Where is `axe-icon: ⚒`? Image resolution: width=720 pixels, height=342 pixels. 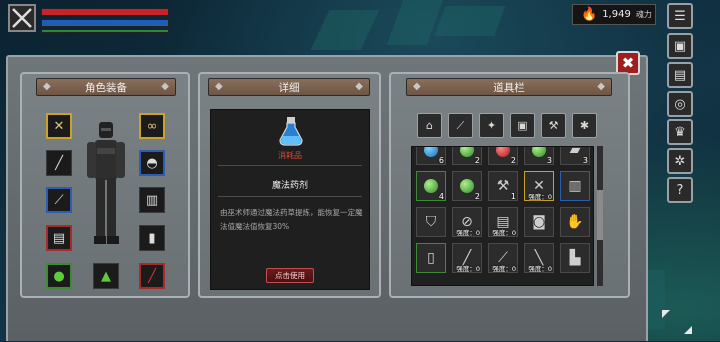
axe-icon: ⚒ is located at coordinates (503, 186).